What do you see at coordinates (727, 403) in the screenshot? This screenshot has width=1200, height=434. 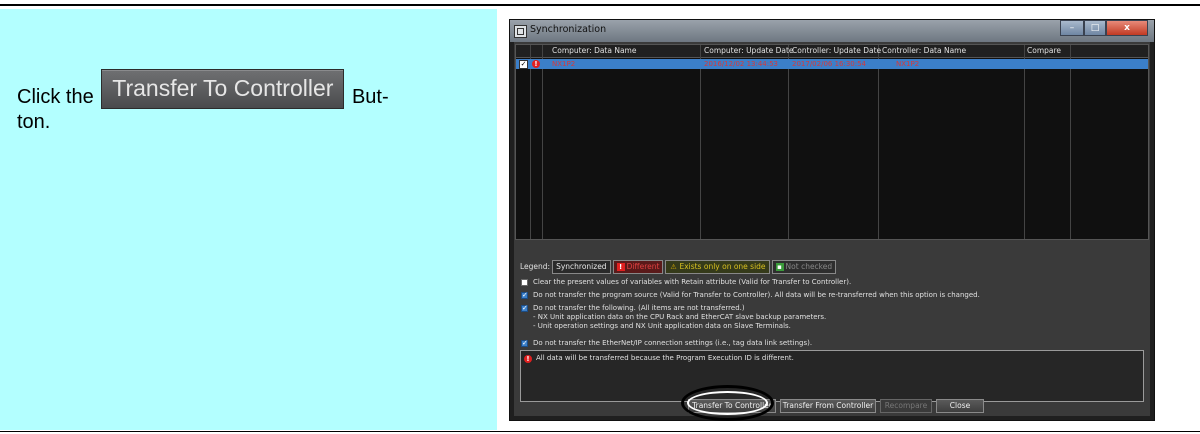 I see `highlight-ring` at bounding box center [727, 403].